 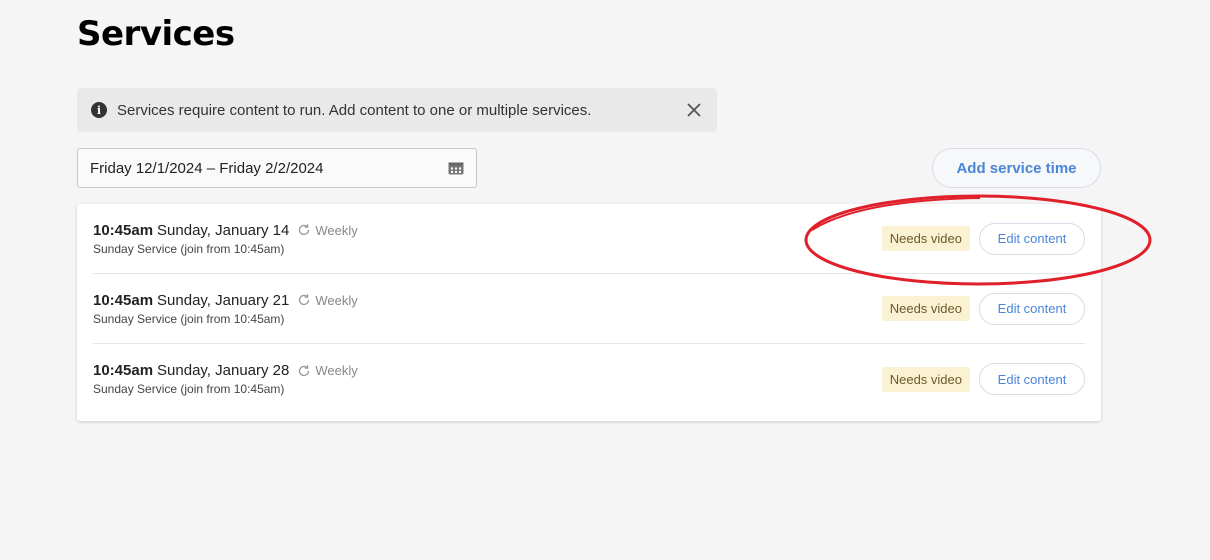 I want to click on service-heading: 10:45am Sunday, January 21 Weekly, so click(x=487, y=300).